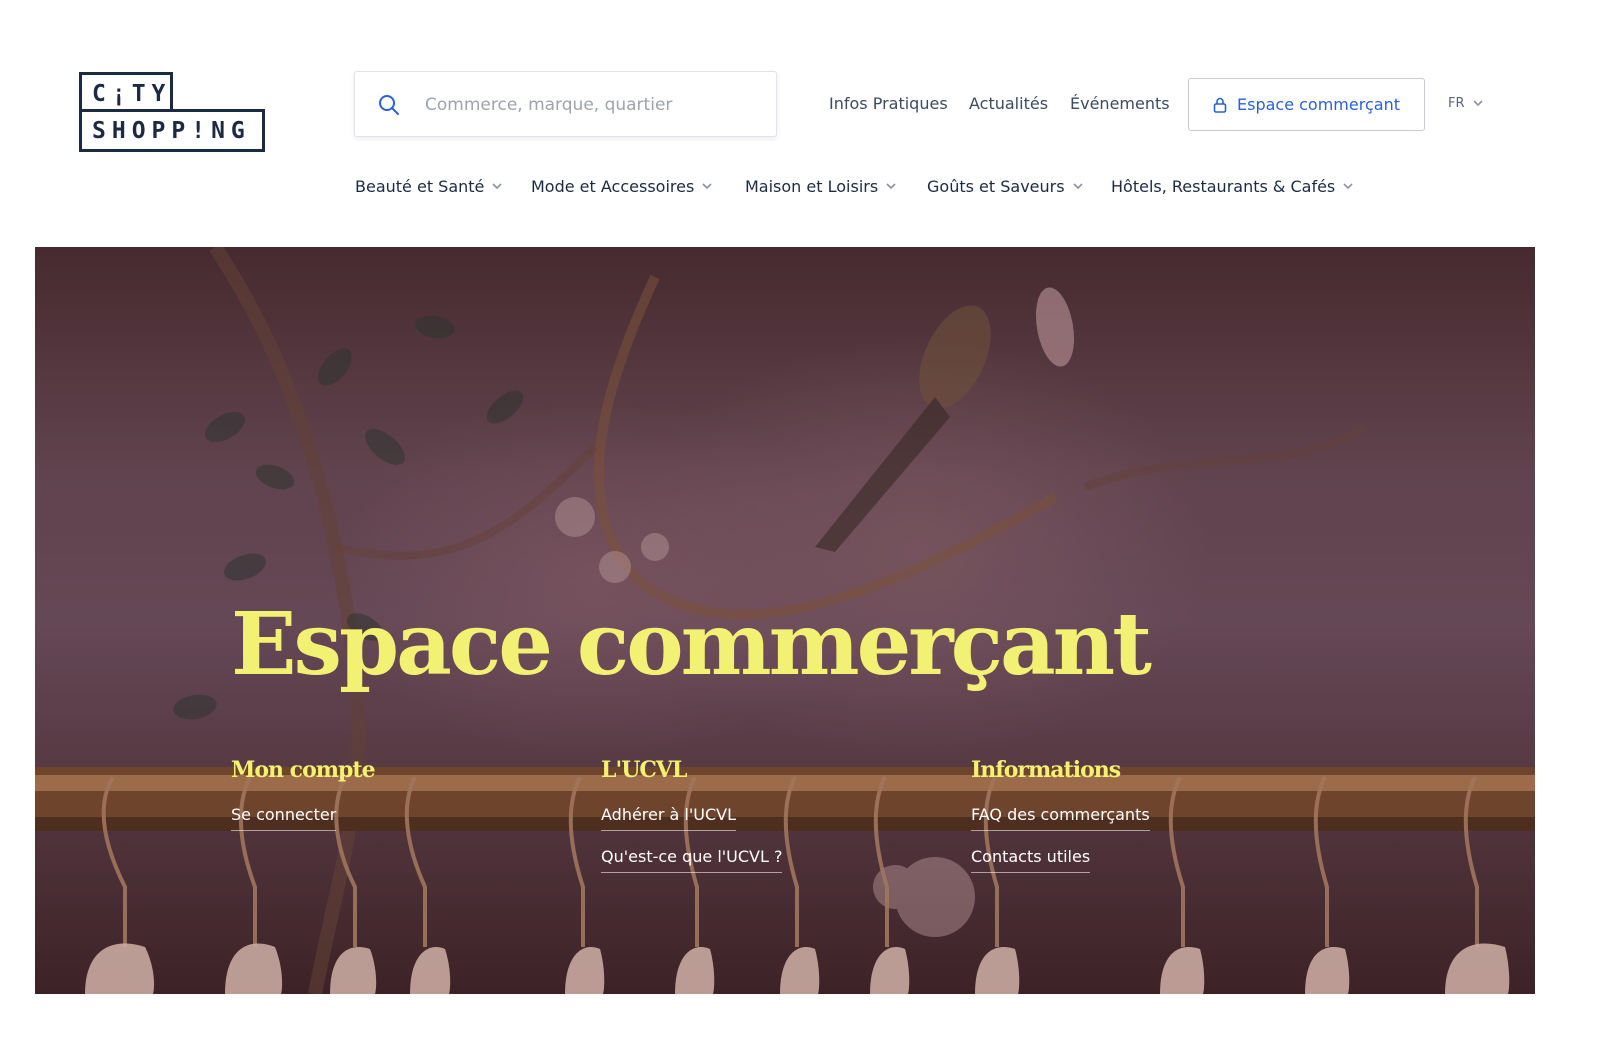  I want to click on column-heading: Informations, so click(1046, 770).